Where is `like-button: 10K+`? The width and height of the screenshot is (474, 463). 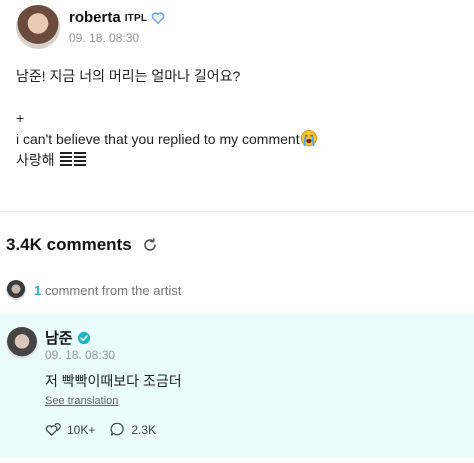
like-button: 10K+ is located at coordinates (70, 429).